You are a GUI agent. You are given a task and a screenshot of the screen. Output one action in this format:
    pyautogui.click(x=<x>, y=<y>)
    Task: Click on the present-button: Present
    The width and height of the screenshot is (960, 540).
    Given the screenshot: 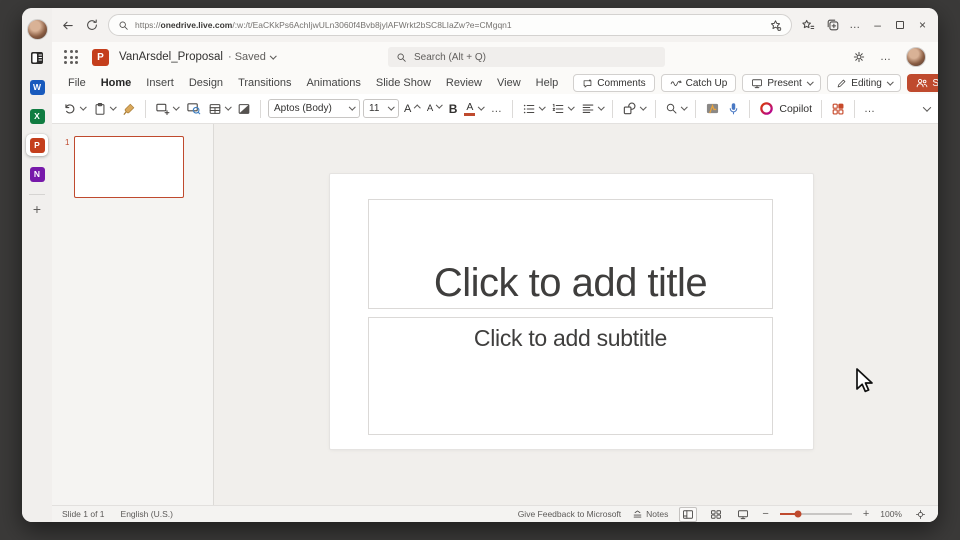 What is the action you would take?
    pyautogui.click(x=782, y=83)
    